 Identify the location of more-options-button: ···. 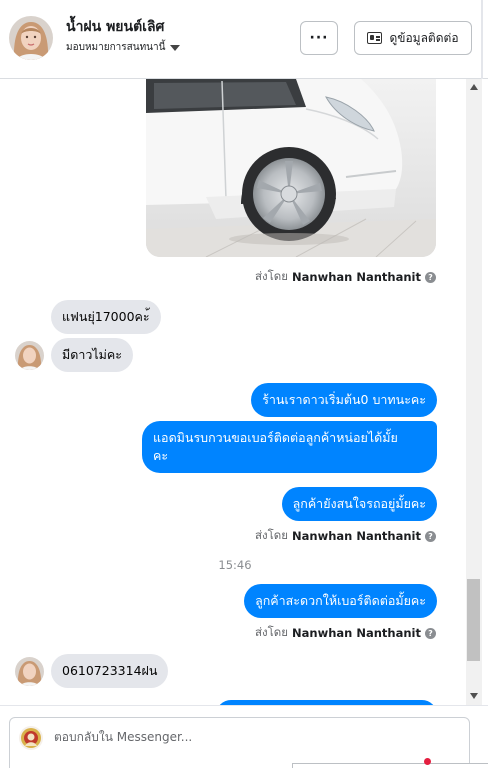
(319, 38).